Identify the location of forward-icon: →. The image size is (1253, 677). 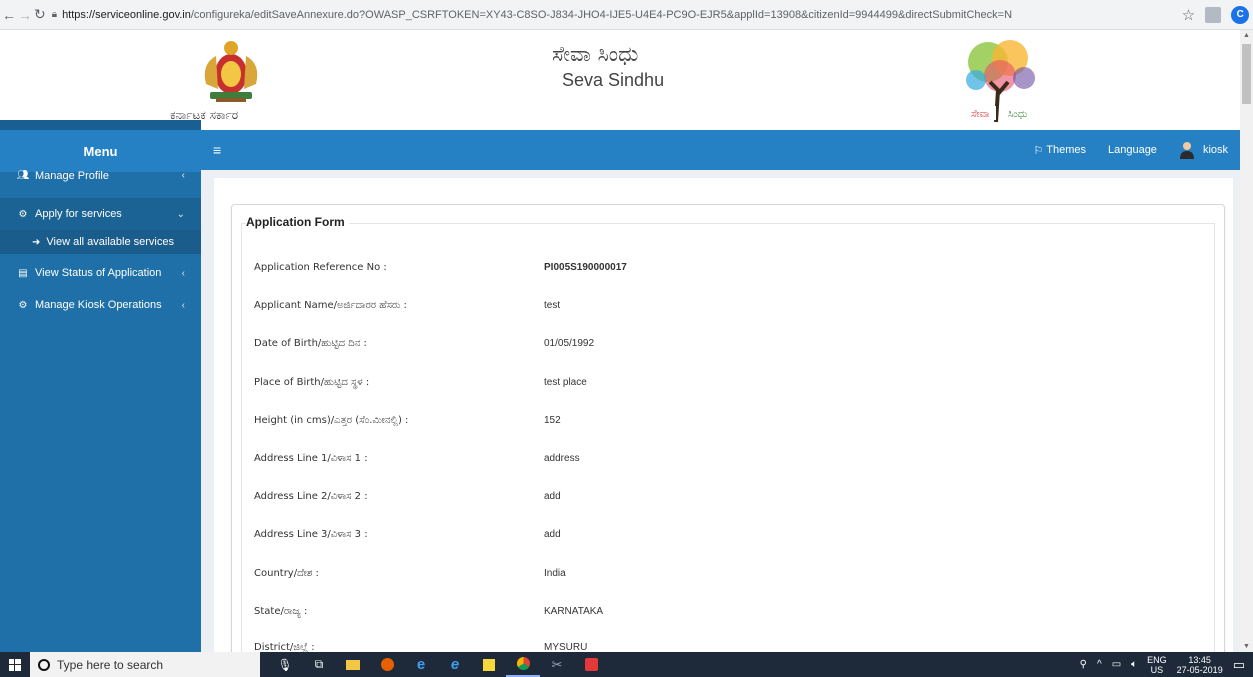
(25, 15).